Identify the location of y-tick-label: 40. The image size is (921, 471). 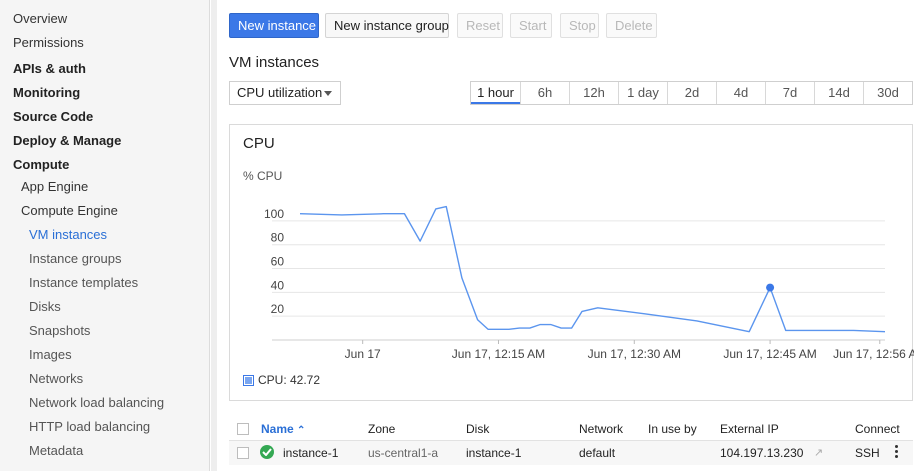
(278, 285).